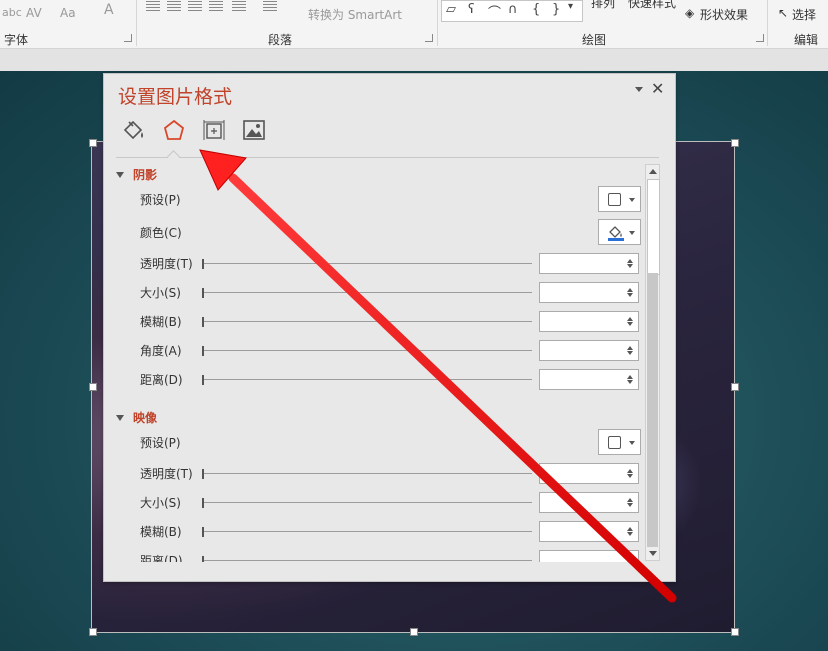 The image size is (828, 651). Describe the element at coordinates (735, 632) in the screenshot. I see `resize-handle-bottom-right` at that location.